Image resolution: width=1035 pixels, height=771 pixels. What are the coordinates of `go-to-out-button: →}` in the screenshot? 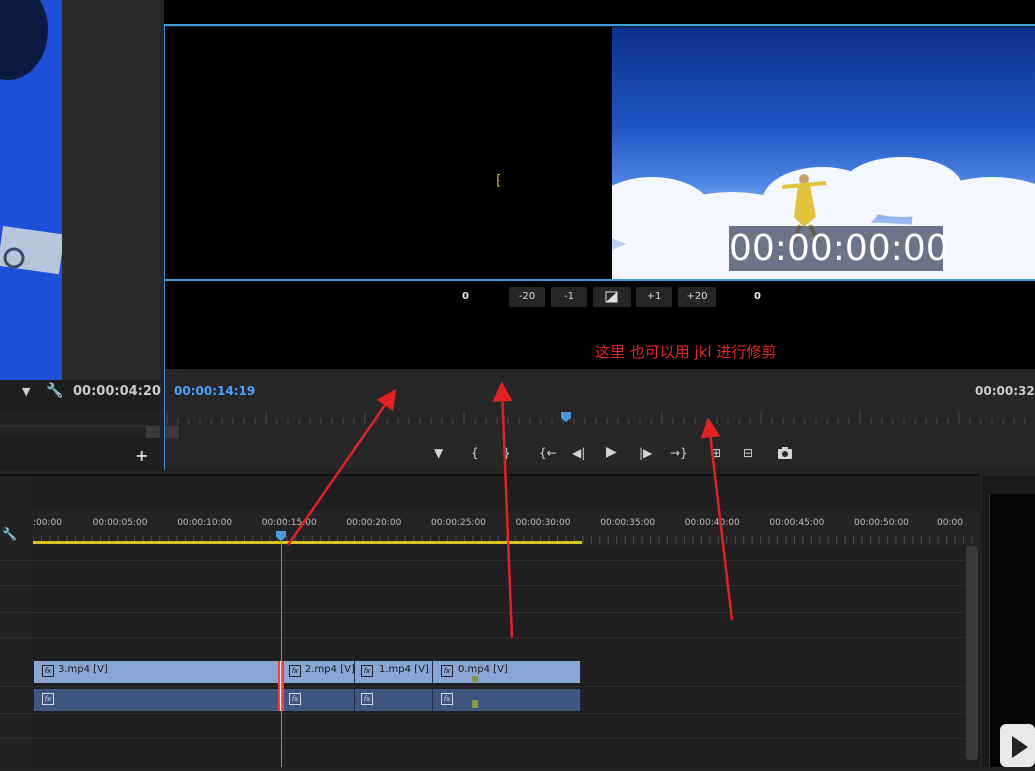 It's located at (679, 453).